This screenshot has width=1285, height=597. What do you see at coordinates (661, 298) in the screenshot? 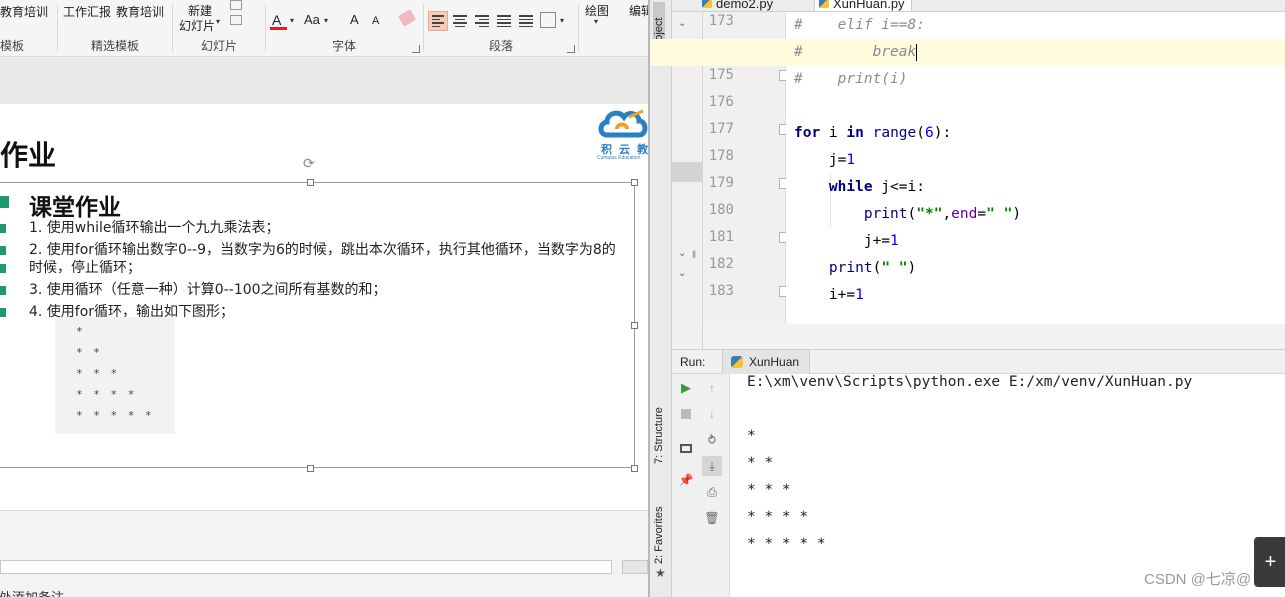
I see `tool-window-strip: 1: Project 7: Structure 2: Favorites ★` at bounding box center [661, 298].